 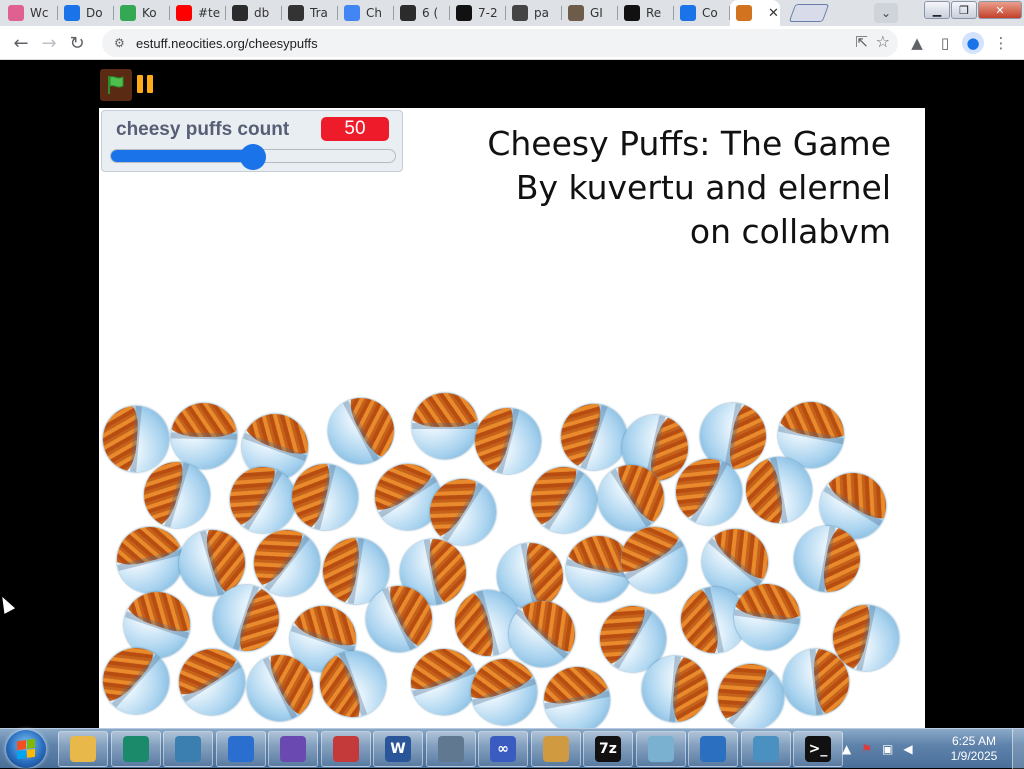 I want to click on window-controls: ▁ ❐ ✕, so click(x=973, y=10).